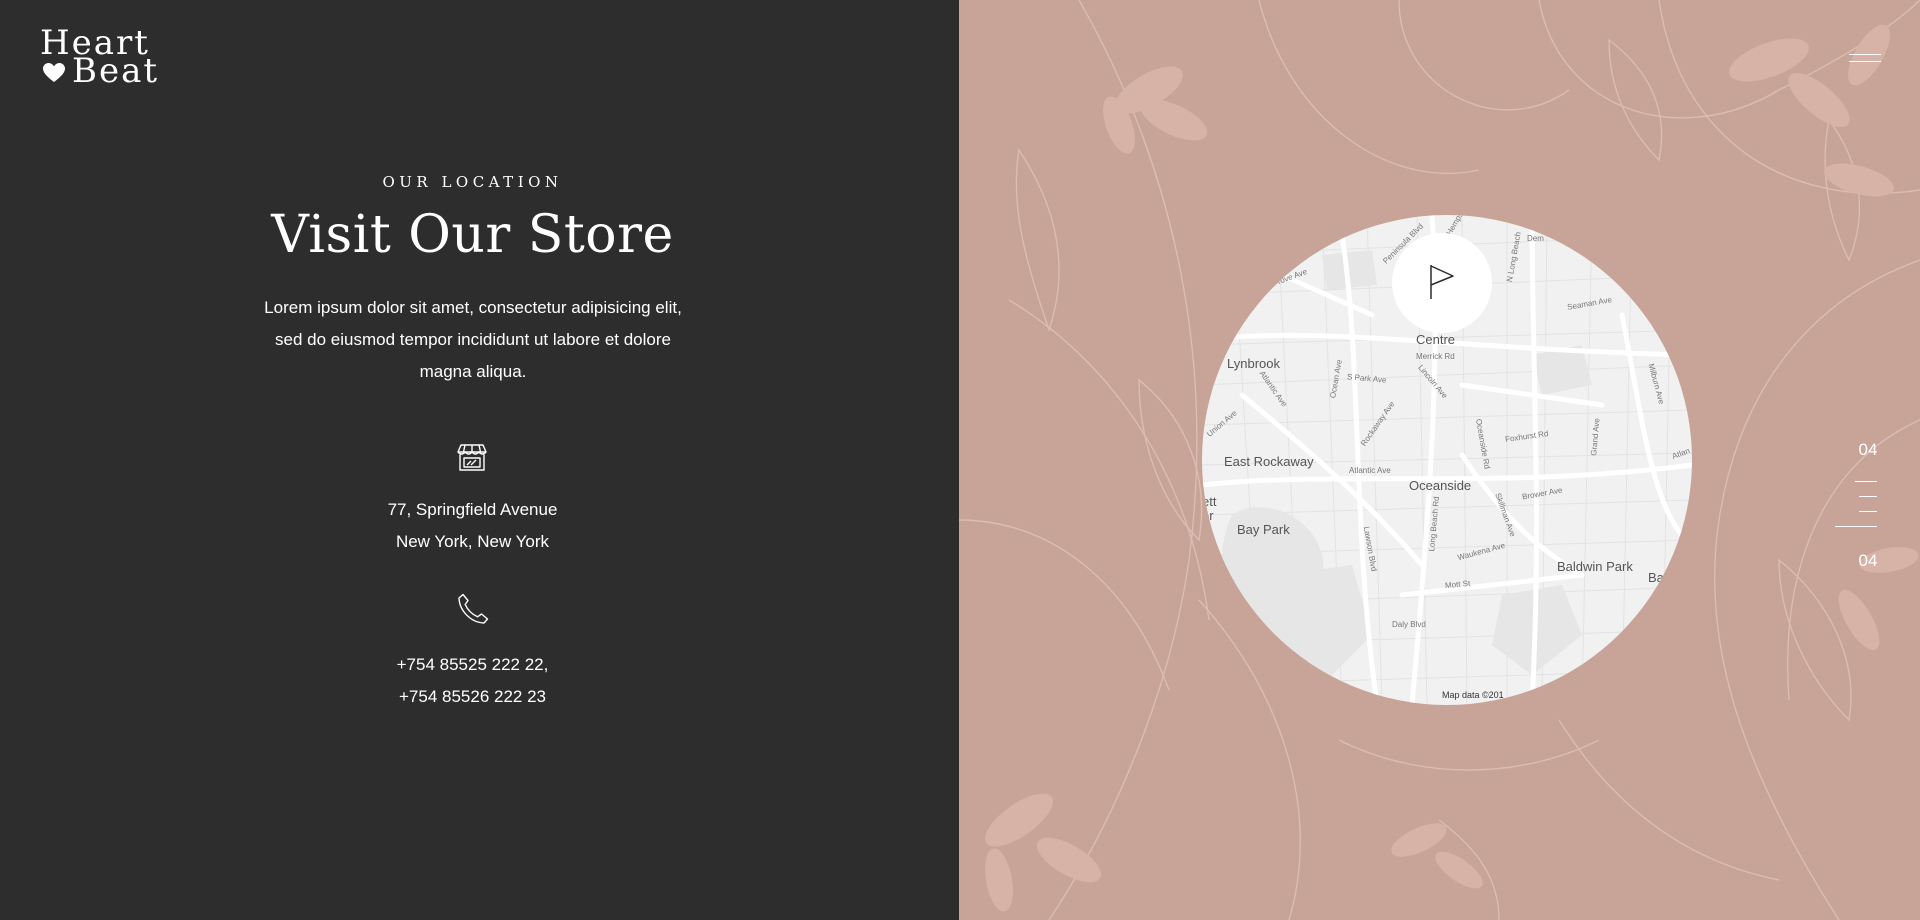 This screenshot has width=1920, height=920. What do you see at coordinates (1866, 58) in the screenshot?
I see `menu-button` at bounding box center [1866, 58].